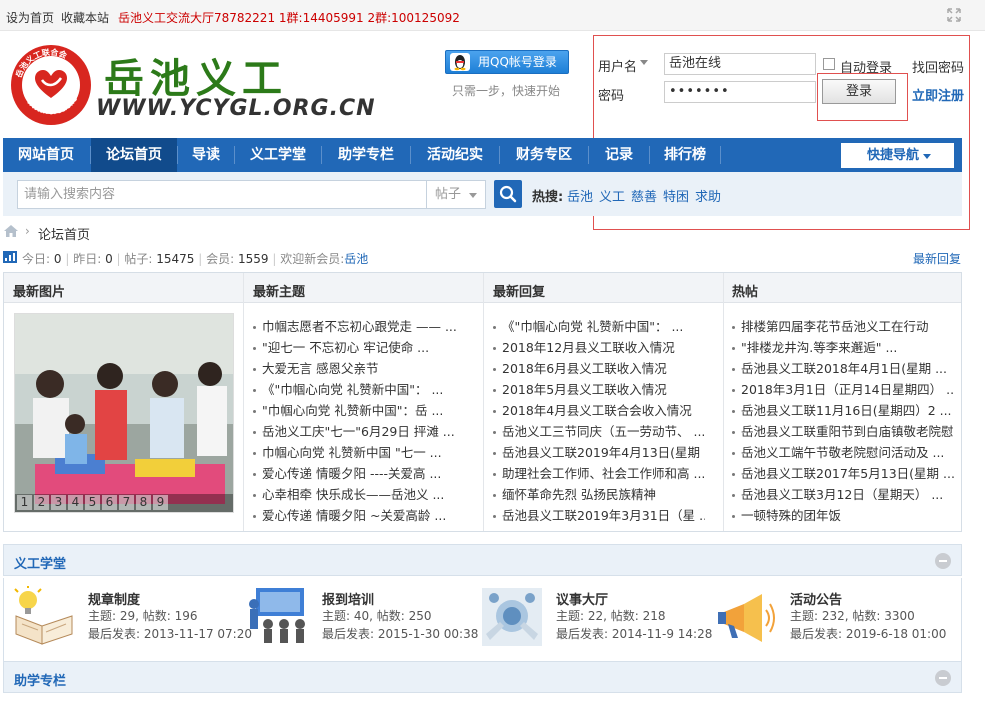 The width and height of the screenshot is (985, 701). I want to click on featured-photo: 1 2 3 4 5 6 7 8 9, so click(124, 413).